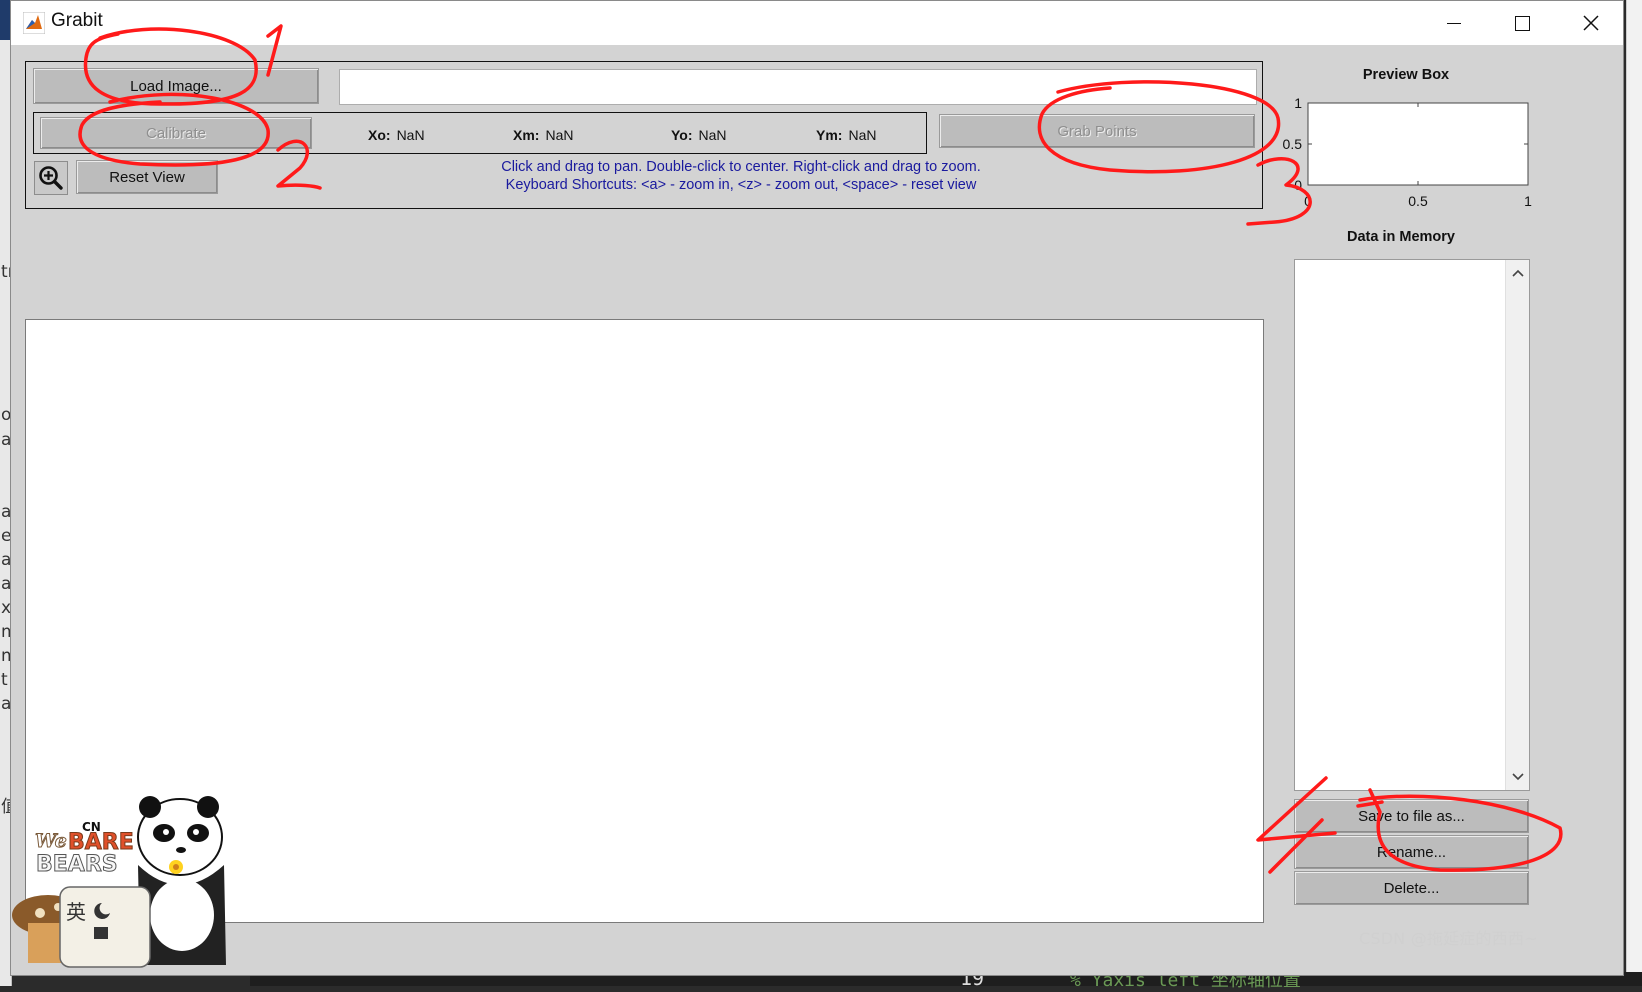  What do you see at coordinates (526, 135) in the screenshot?
I see `xm-label: Xm:` at bounding box center [526, 135].